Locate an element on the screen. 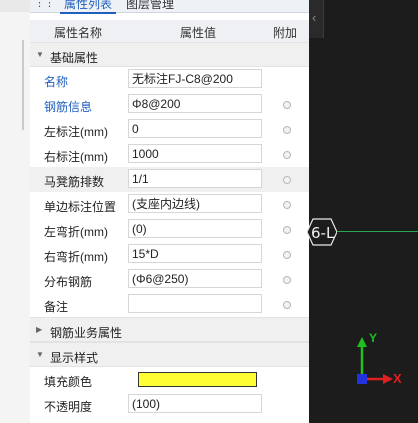 This screenshot has height=423, width=418. tab-layer-management: 图层管理 is located at coordinates (150, 6).